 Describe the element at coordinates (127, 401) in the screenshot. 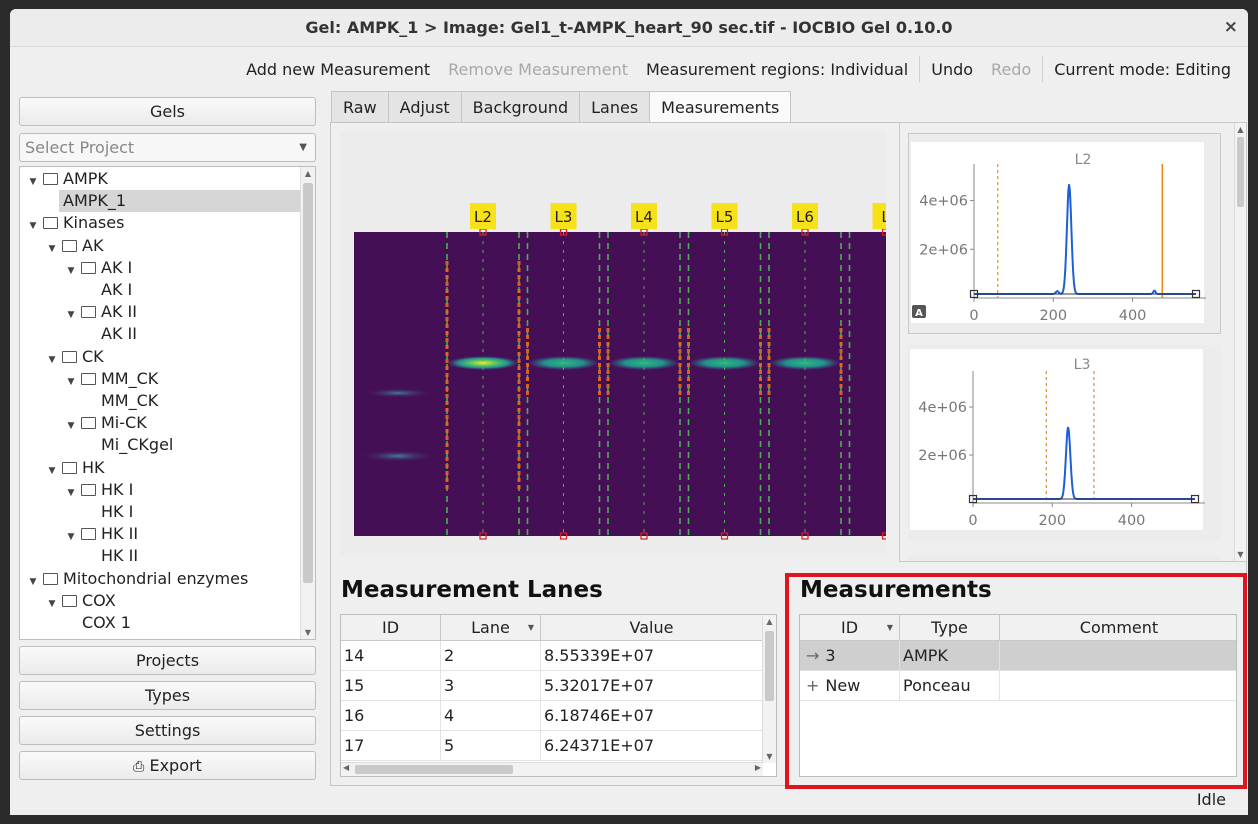

I see `tree-item: MM_CK` at that location.